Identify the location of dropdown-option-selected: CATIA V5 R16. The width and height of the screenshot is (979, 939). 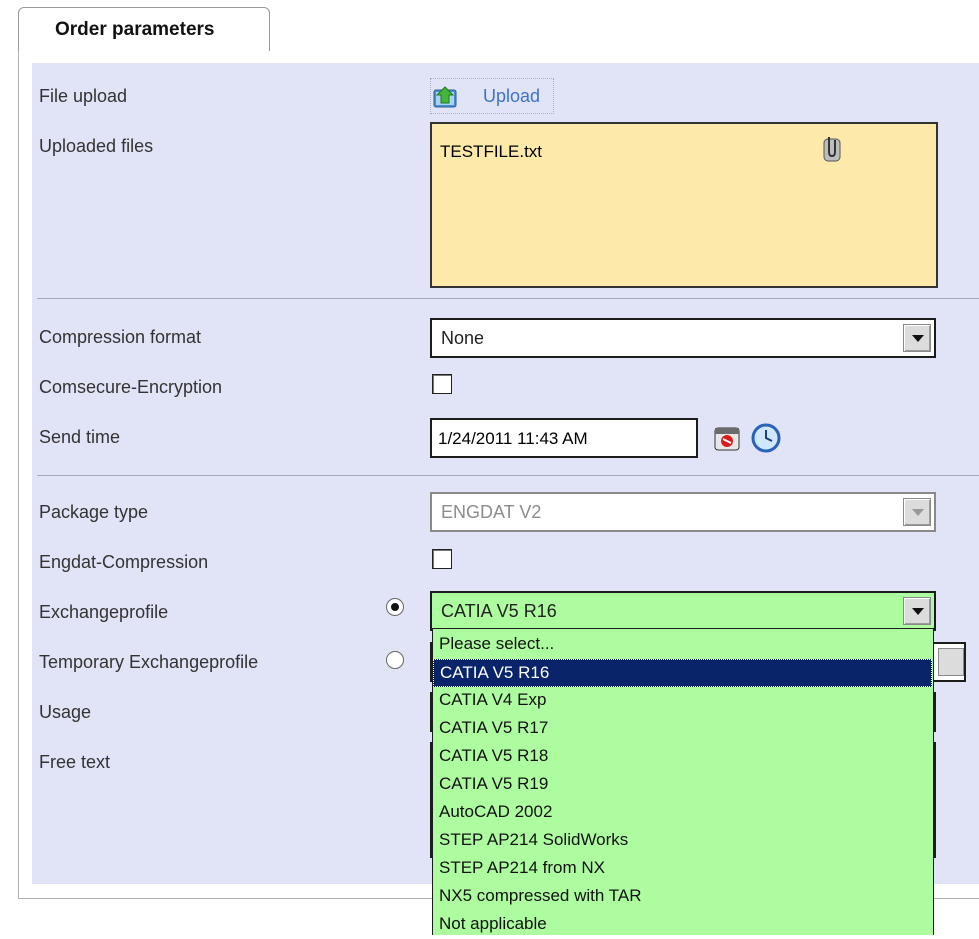
(682, 673).